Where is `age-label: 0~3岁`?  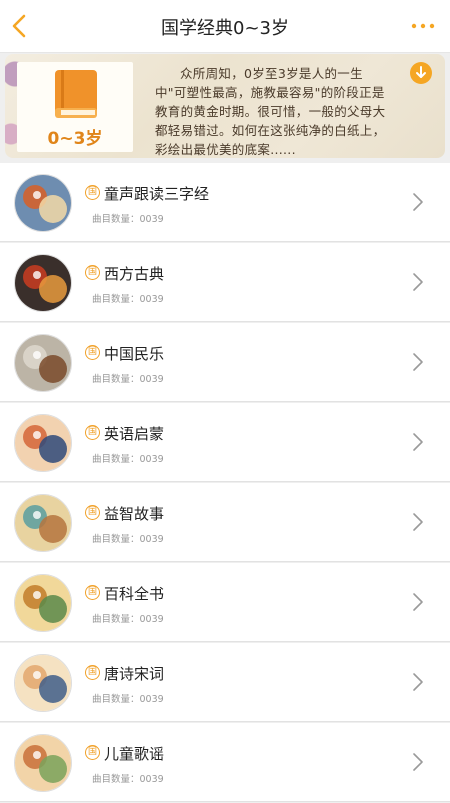 age-label: 0~3岁 is located at coordinates (75, 139).